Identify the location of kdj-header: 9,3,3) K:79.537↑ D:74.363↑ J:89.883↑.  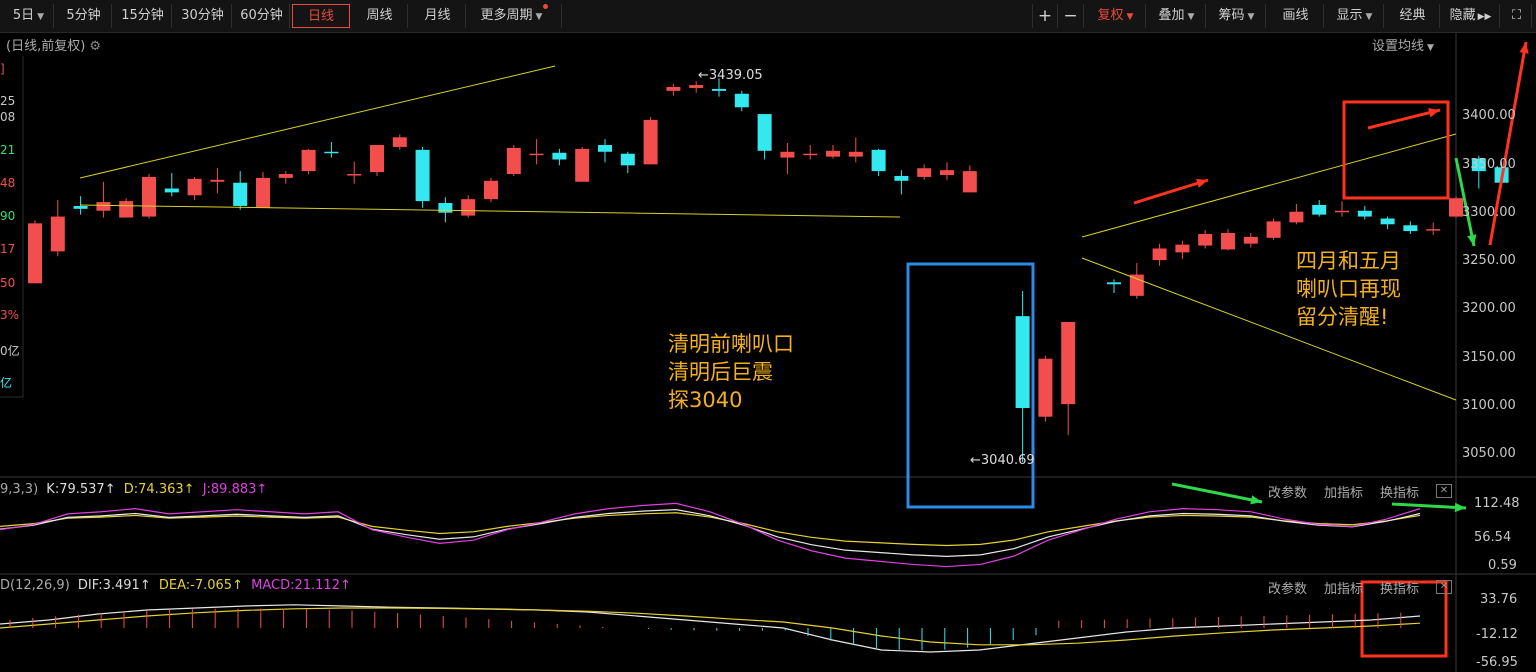
(134, 489).